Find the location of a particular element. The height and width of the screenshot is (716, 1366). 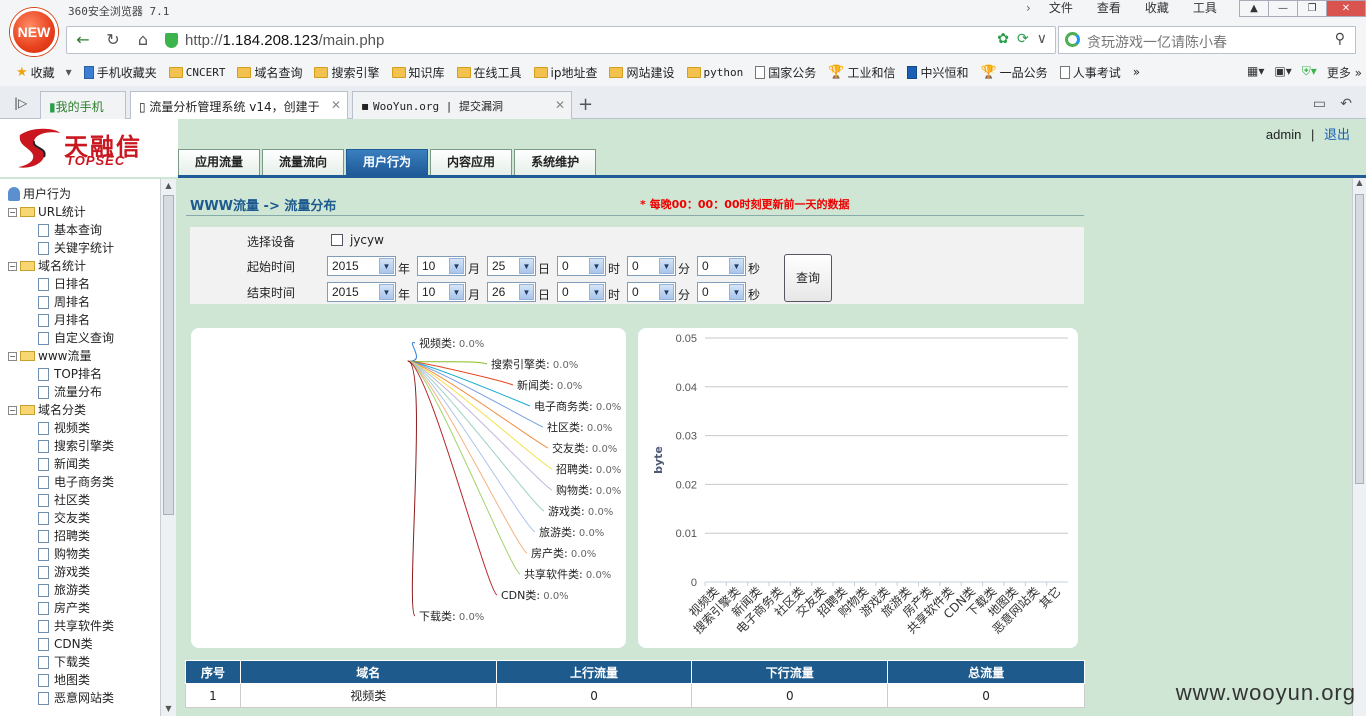

tree-folder: − URL统计 is located at coordinates (84, 212).